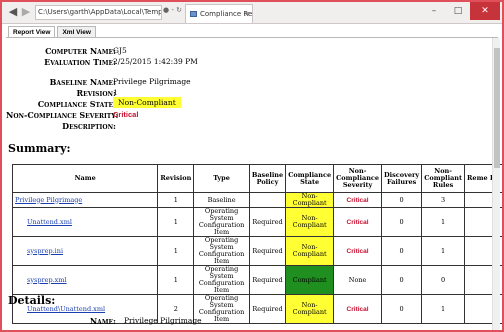 The height and width of the screenshot is (332, 504). I want to click on baseline-name-label: Baseline Name:, so click(82, 82).